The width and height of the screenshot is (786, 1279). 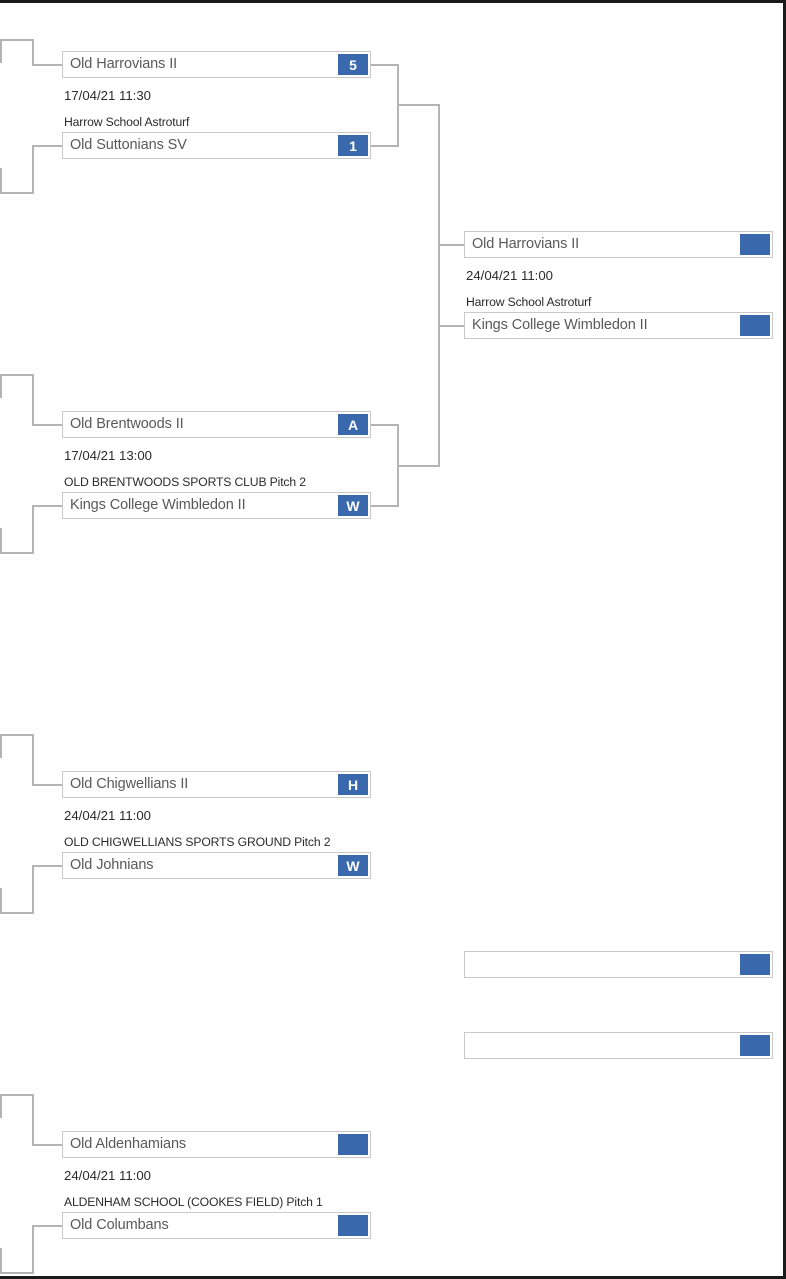 I want to click on feeder-line-r1m2-upper-entry, so click(x=47, y=425).